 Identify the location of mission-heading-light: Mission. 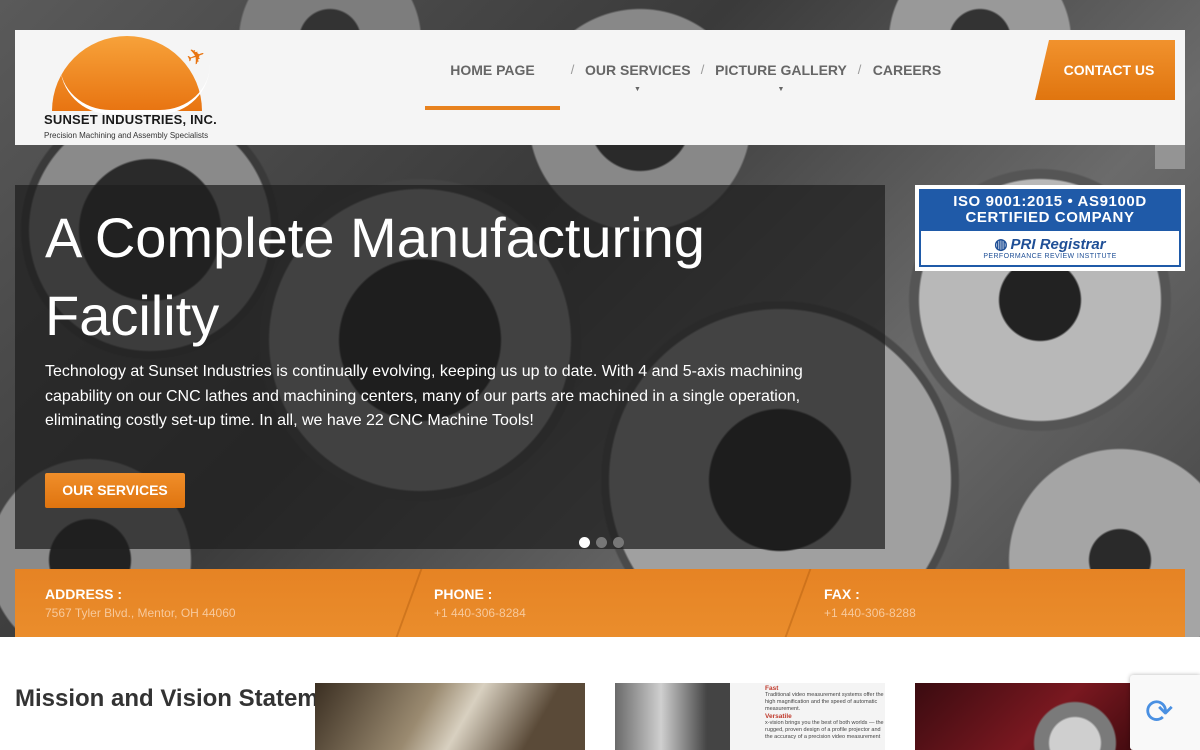
(60, 698).